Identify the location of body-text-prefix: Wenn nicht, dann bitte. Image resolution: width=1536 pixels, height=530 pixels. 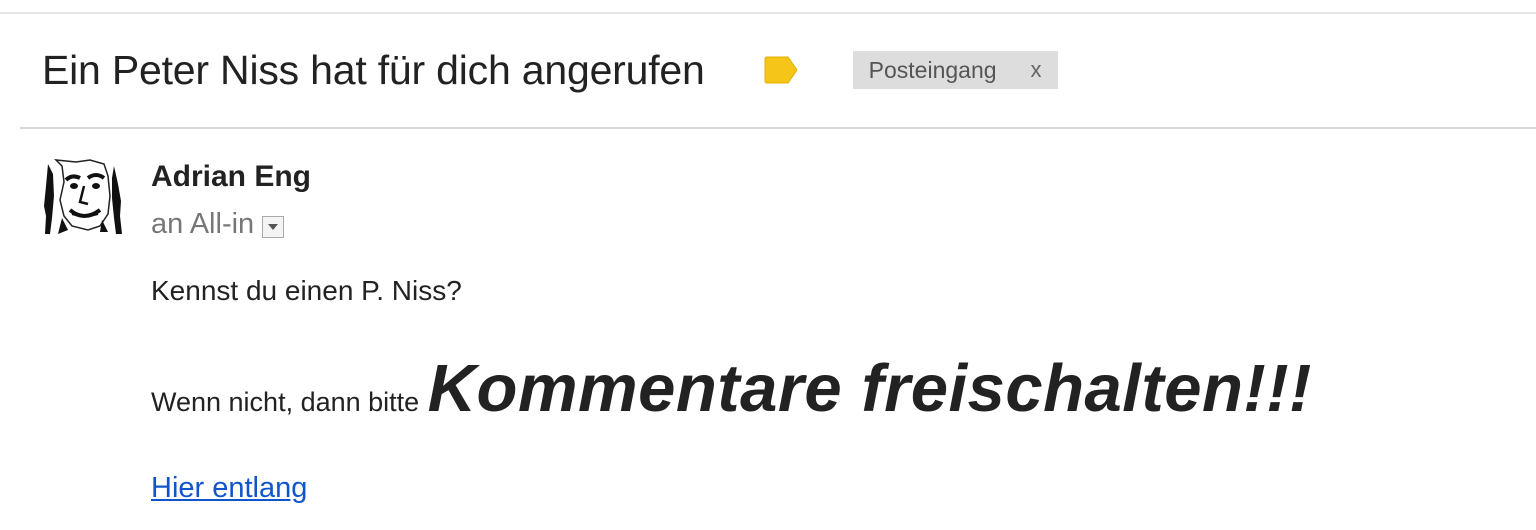
(285, 402).